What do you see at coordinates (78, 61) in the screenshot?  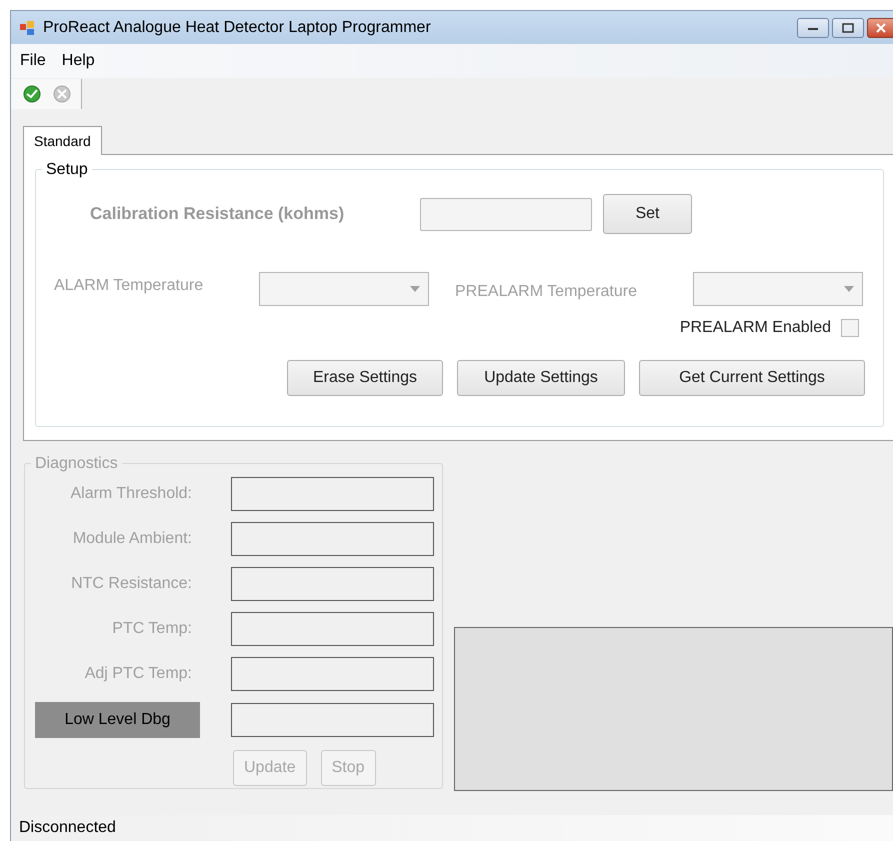 I see `menu-item: Help` at bounding box center [78, 61].